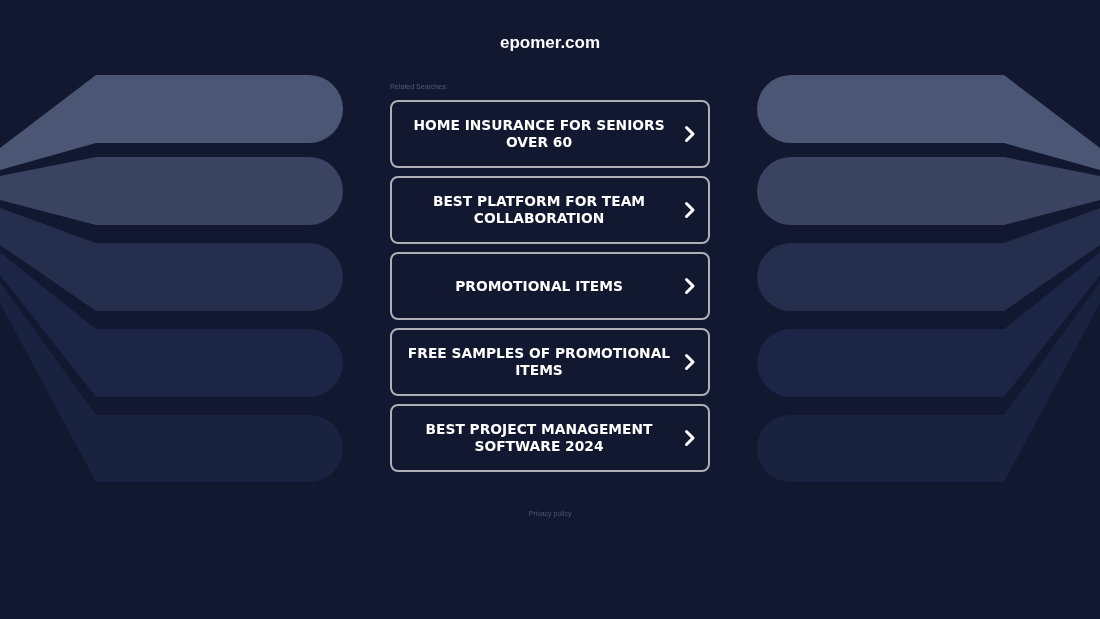  Describe the element at coordinates (550, 438) in the screenshot. I see `search-link-button: BEST PROJECT MANAGEMENT SOFTWARE 2024` at that location.